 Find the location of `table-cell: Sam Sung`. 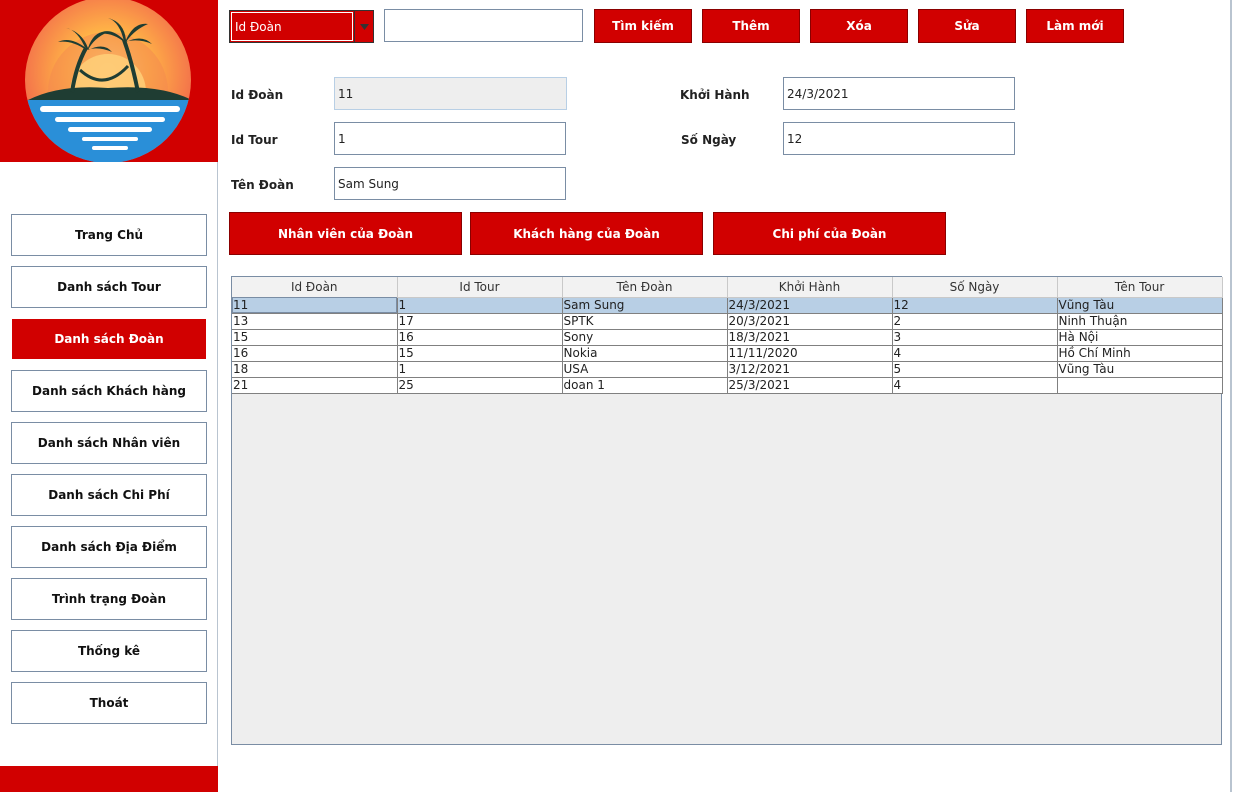

table-cell: Sam Sung is located at coordinates (645, 305).